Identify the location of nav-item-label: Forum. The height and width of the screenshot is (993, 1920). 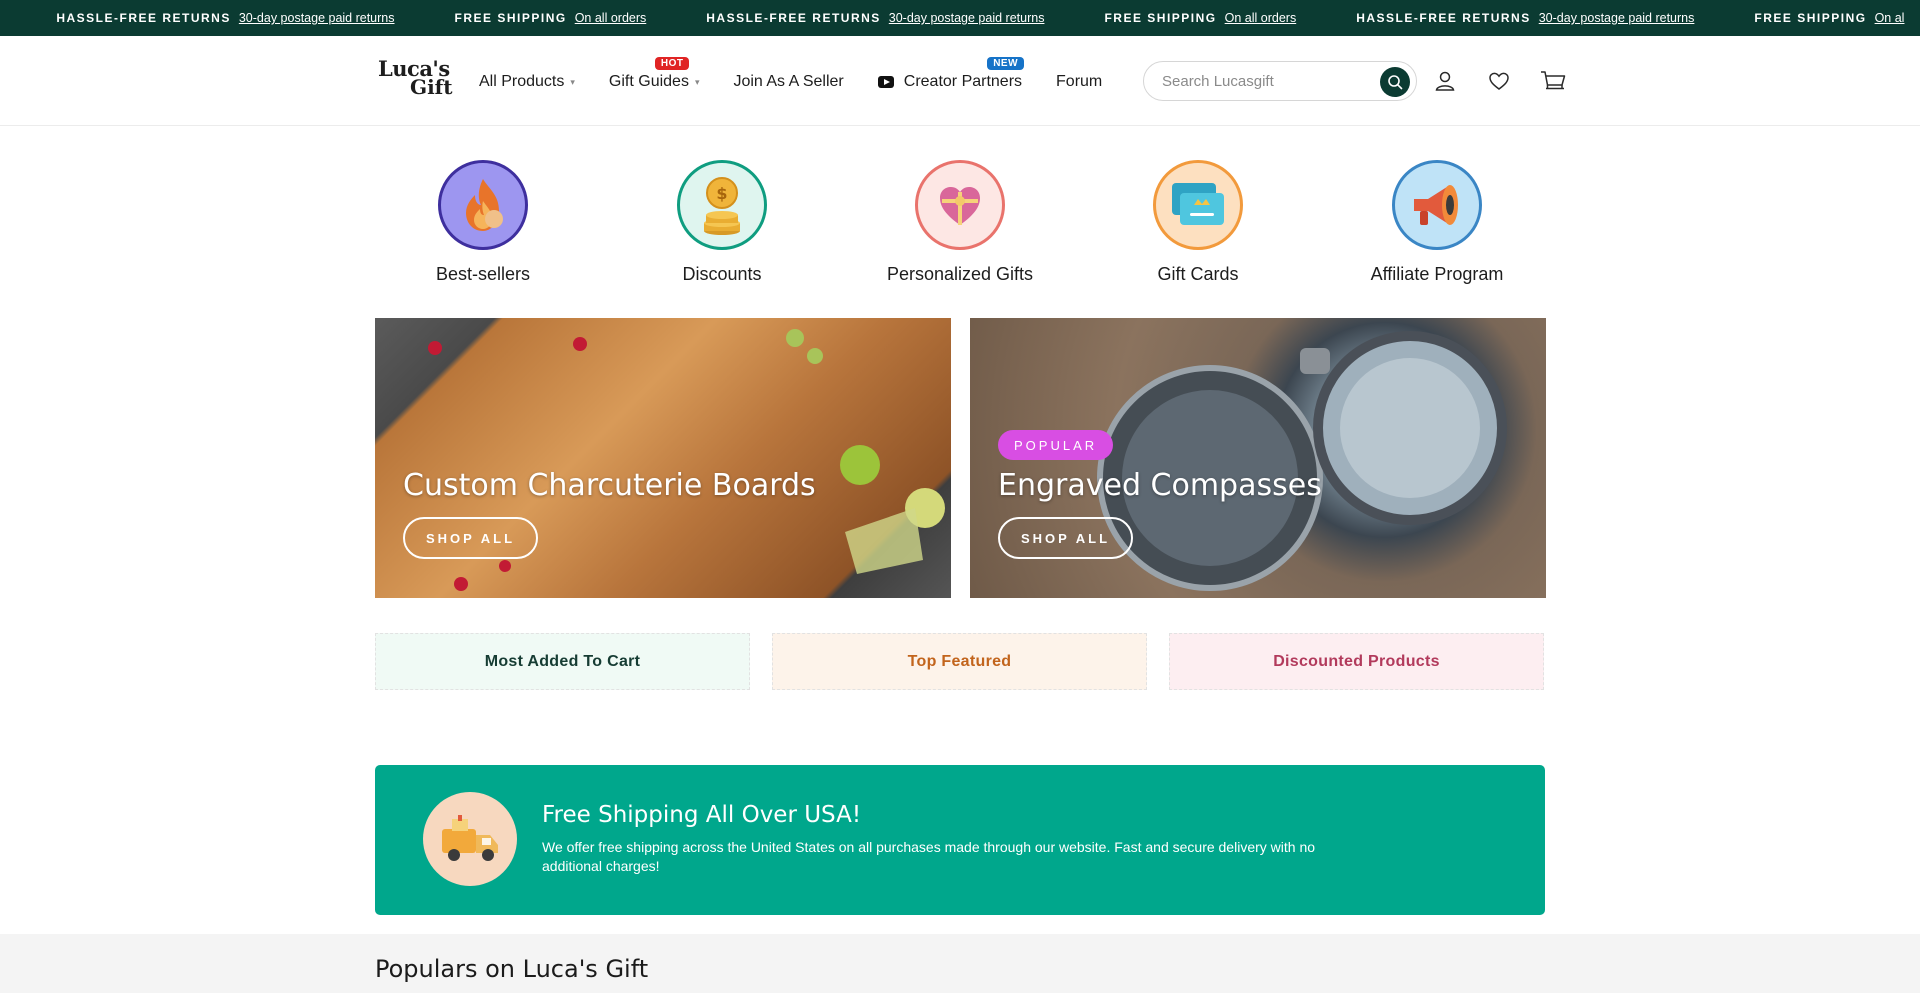
(1079, 81).